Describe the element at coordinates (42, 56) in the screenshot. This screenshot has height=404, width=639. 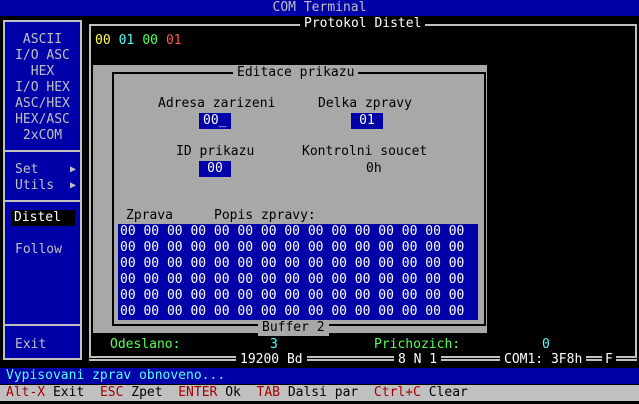
I see `menu-item-io-asc: I/O ASC` at that location.